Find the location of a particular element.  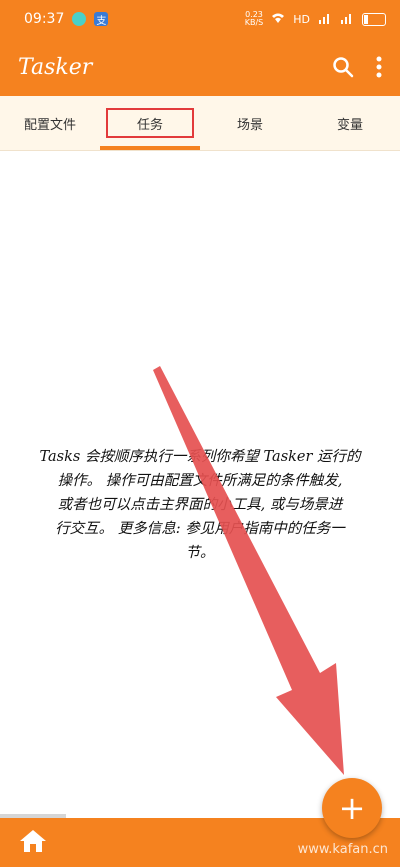

tab-scenes: 场景 is located at coordinates (250, 123).